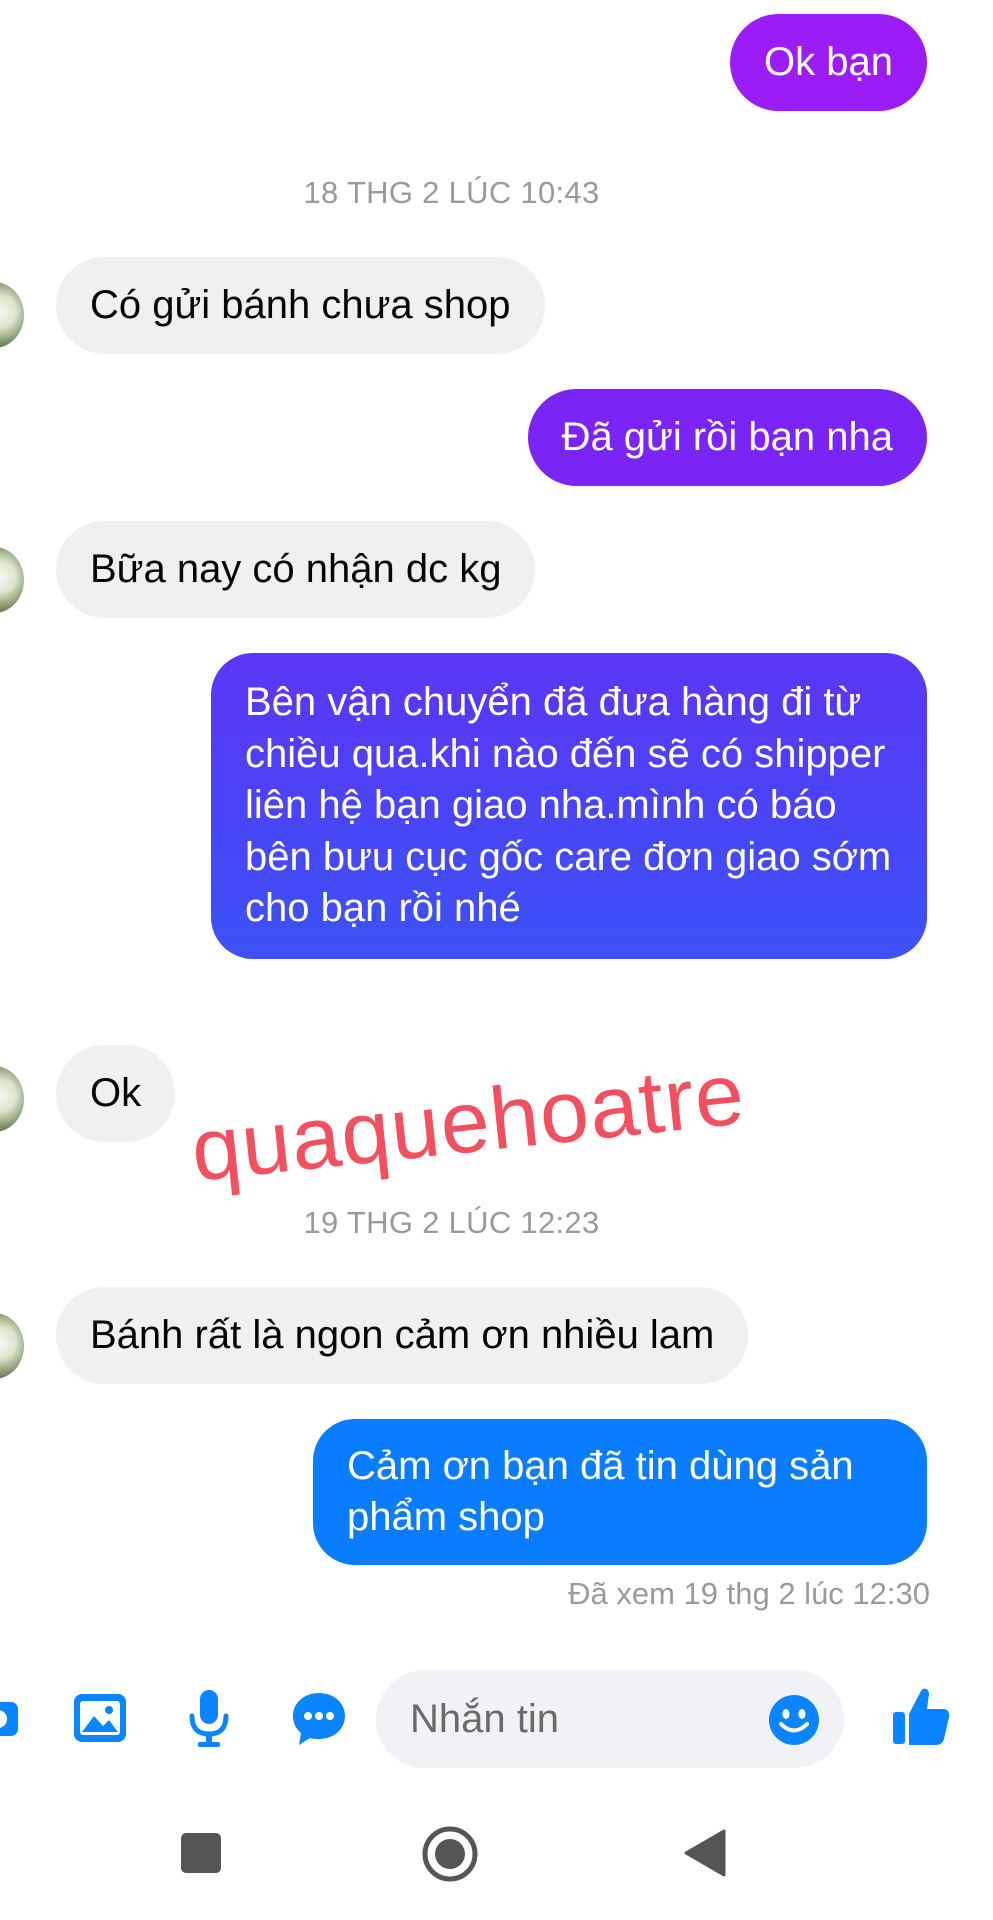  I want to click on message-incoming: Bánh rất là ngon cảm ơn nhiều lam, so click(402, 1335).